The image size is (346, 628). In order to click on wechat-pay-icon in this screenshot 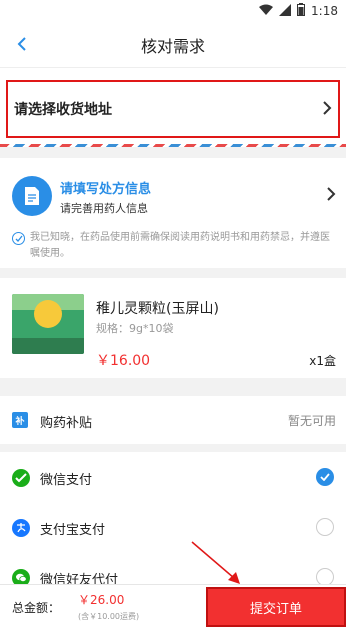, I will do `click(21, 478)`.